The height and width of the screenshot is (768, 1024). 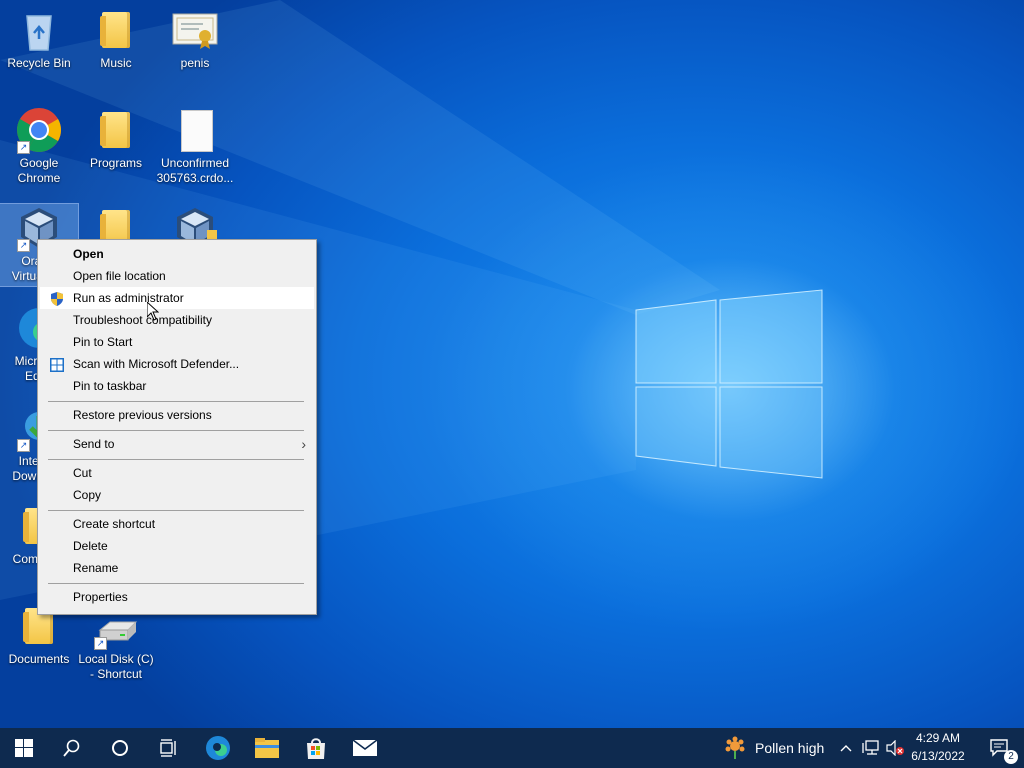 I want to click on icon-label: Recycle Bin, so click(x=39, y=63).